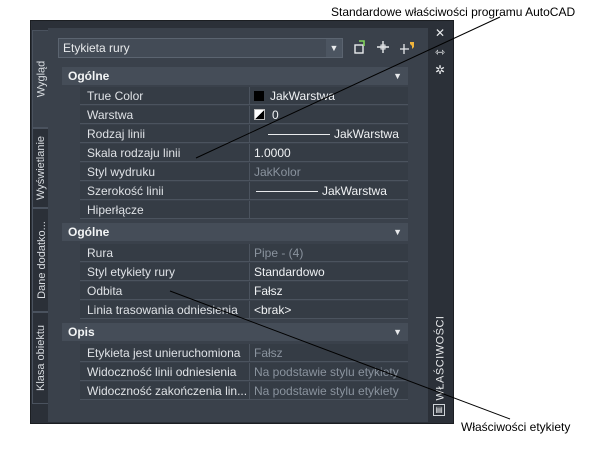  Describe the element at coordinates (165, 310) in the screenshot. I see `property-name: Linia trasowania odniesienia` at that location.